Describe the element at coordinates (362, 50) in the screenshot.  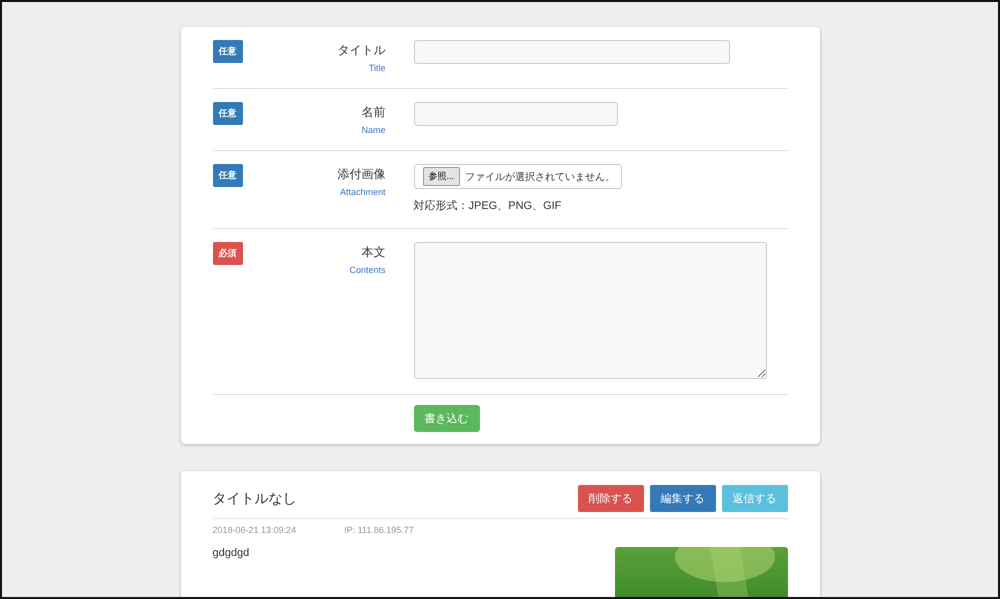
I see `field-label: タイトル` at that location.